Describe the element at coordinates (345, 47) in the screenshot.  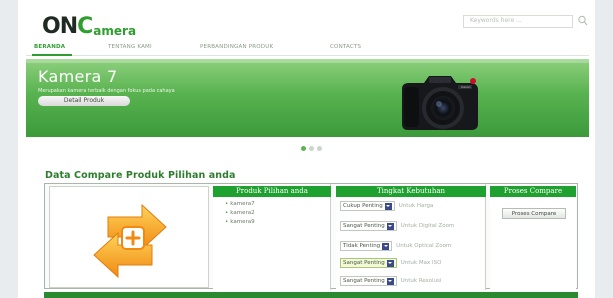
I see `nav-contacts: CONTACTS` at that location.